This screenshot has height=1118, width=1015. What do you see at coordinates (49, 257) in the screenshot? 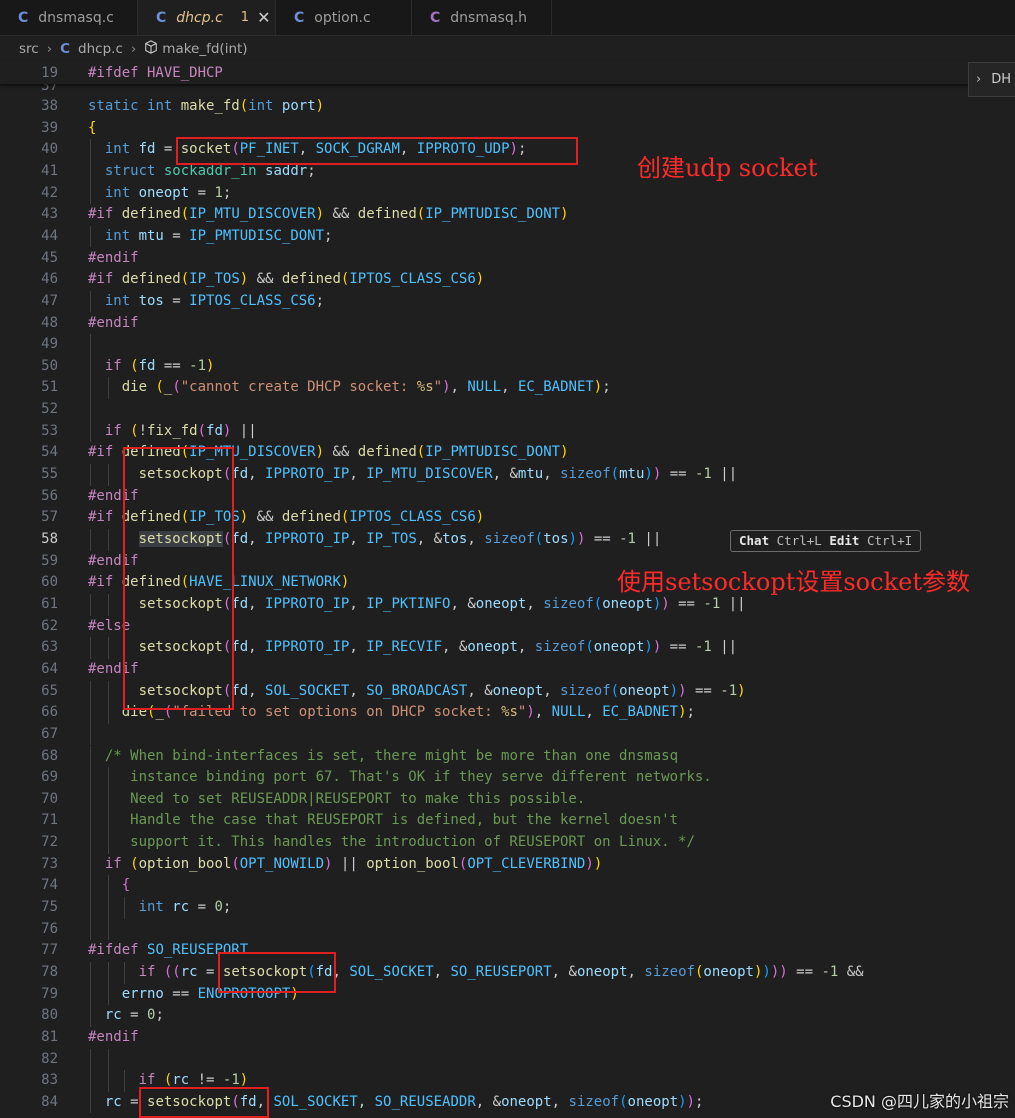
I see `line-number: 45` at bounding box center [49, 257].